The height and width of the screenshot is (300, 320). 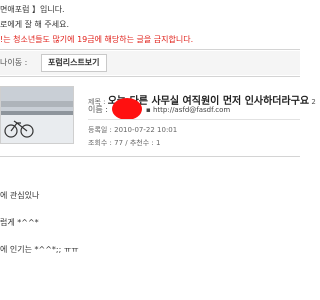 I want to click on nav-divider, so click(x=150, y=76).